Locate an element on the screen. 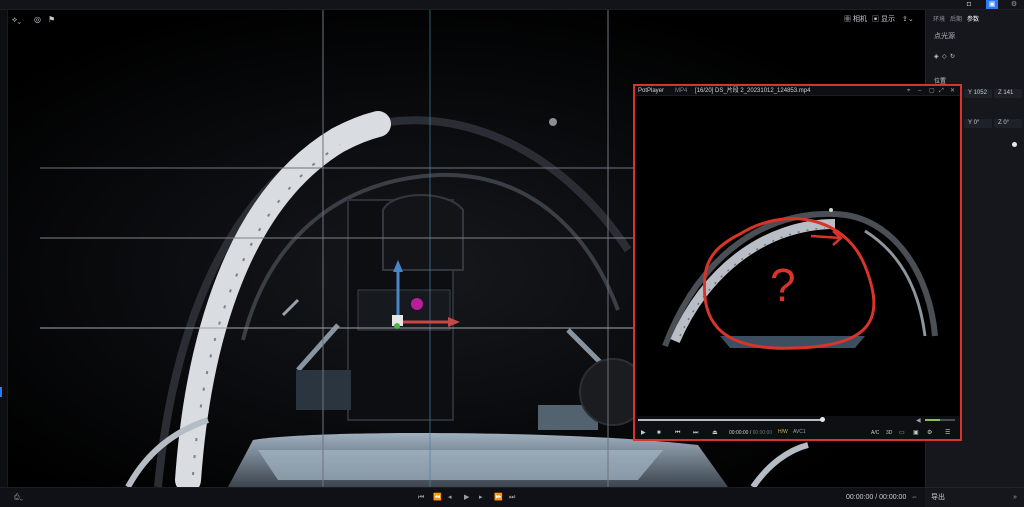 The width and height of the screenshot is (1024, 507). tab-params: 参数 is located at coordinates (973, 18).